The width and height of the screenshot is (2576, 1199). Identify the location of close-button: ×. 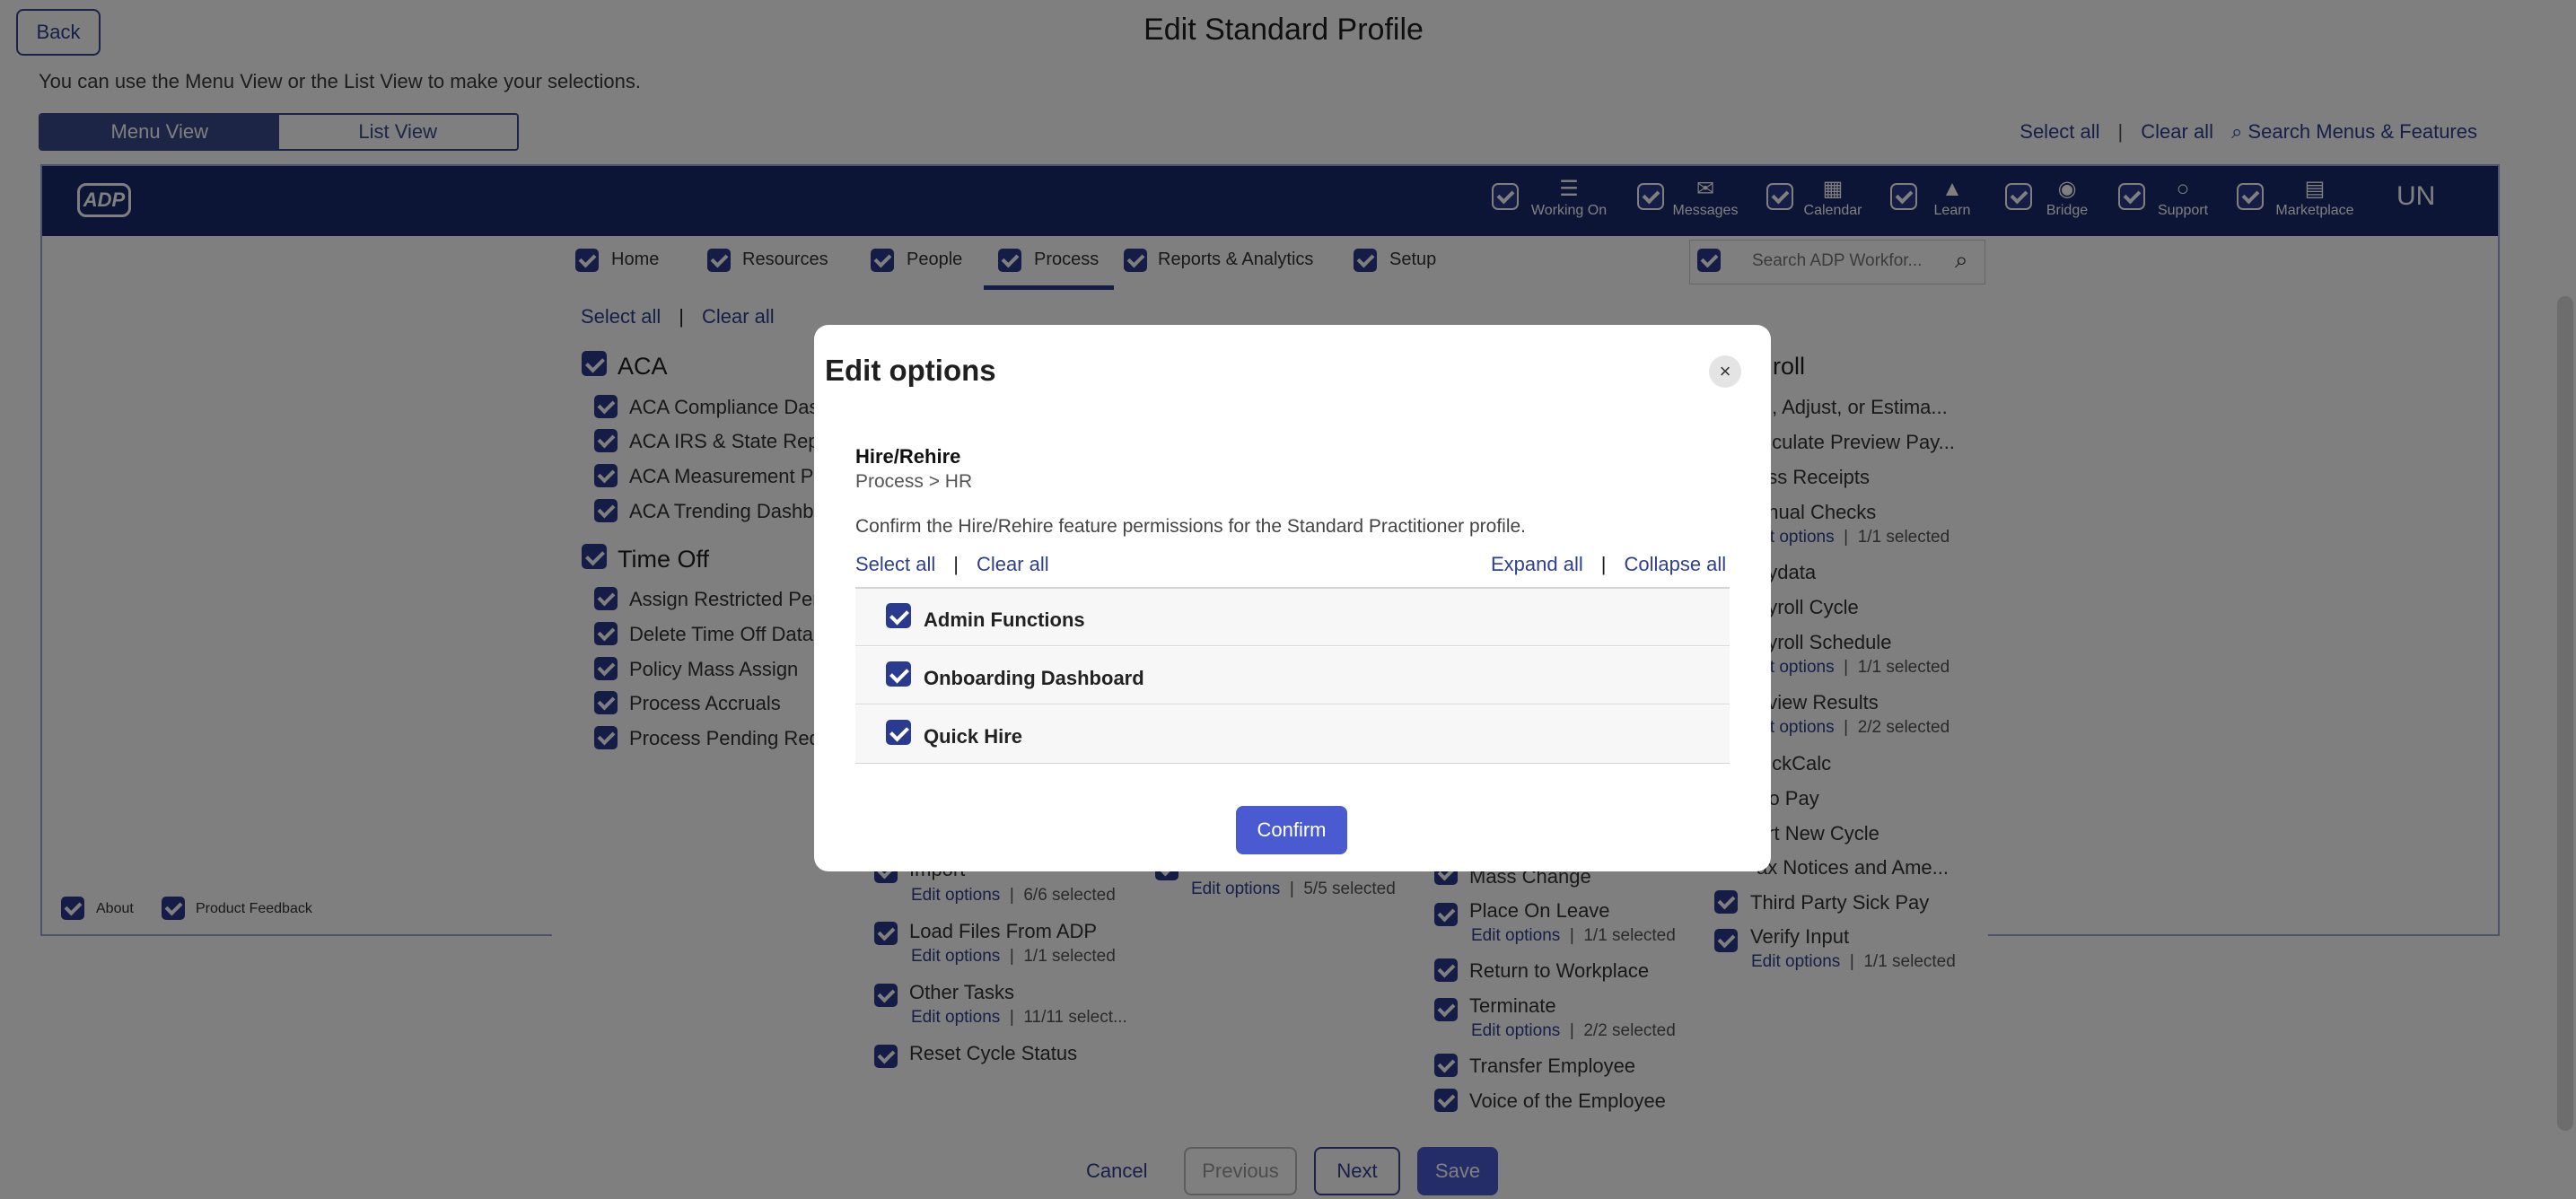
(1725, 372).